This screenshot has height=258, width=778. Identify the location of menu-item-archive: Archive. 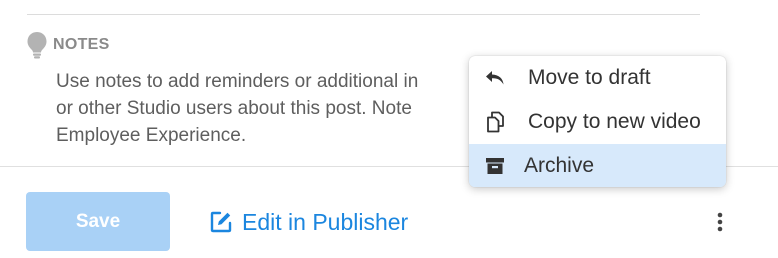
(597, 165).